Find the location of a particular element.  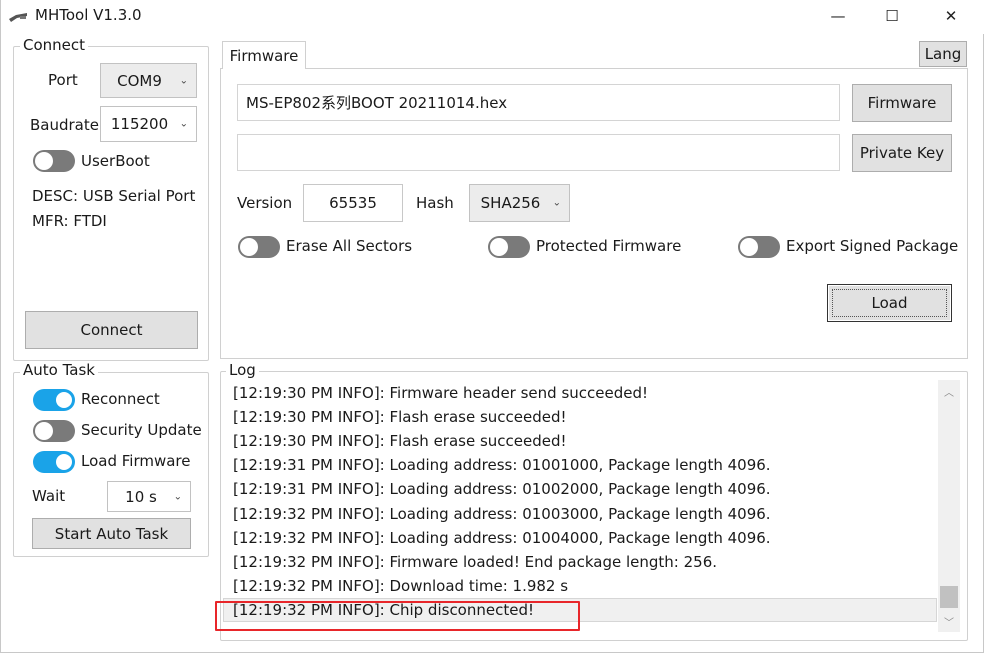

firmware-file-field: MS-EP802系列BOOT 20211014.hex is located at coordinates (538, 102).